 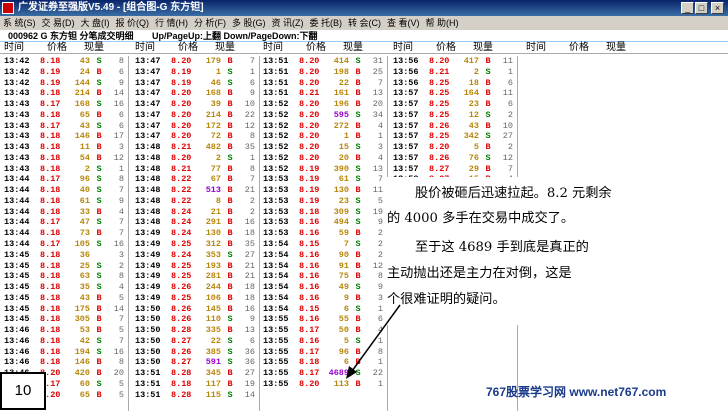 What do you see at coordinates (473, 114) in the screenshot?
I see `tick-volume: 12` at bounding box center [473, 114].